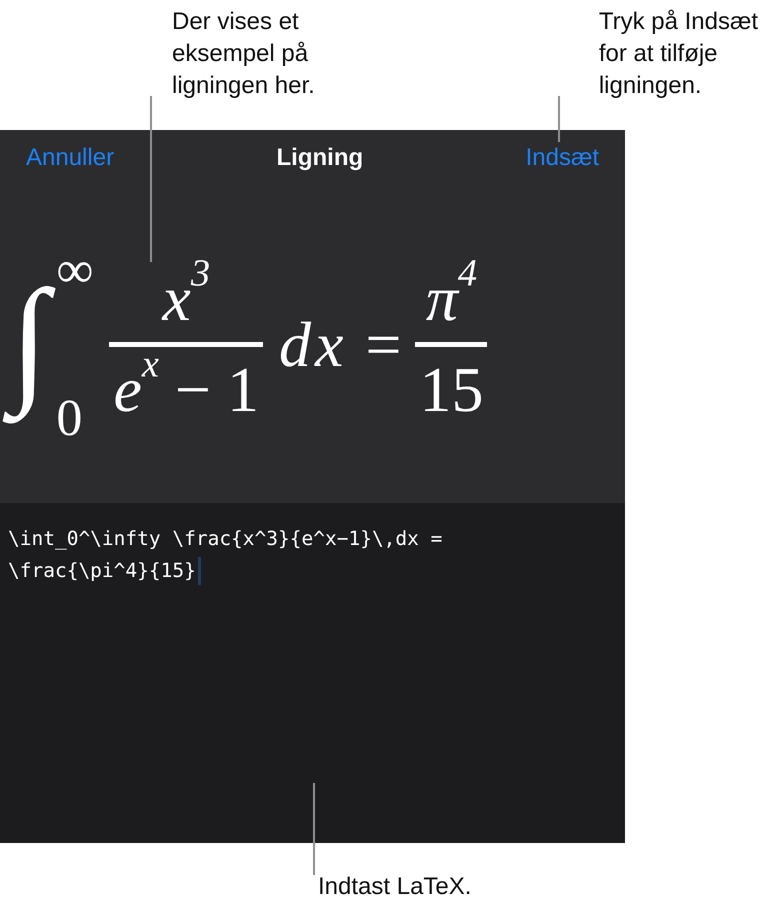 The image size is (766, 913). What do you see at coordinates (395, 887) in the screenshot?
I see `callout-text: Indtast LaTeX.` at bounding box center [395, 887].